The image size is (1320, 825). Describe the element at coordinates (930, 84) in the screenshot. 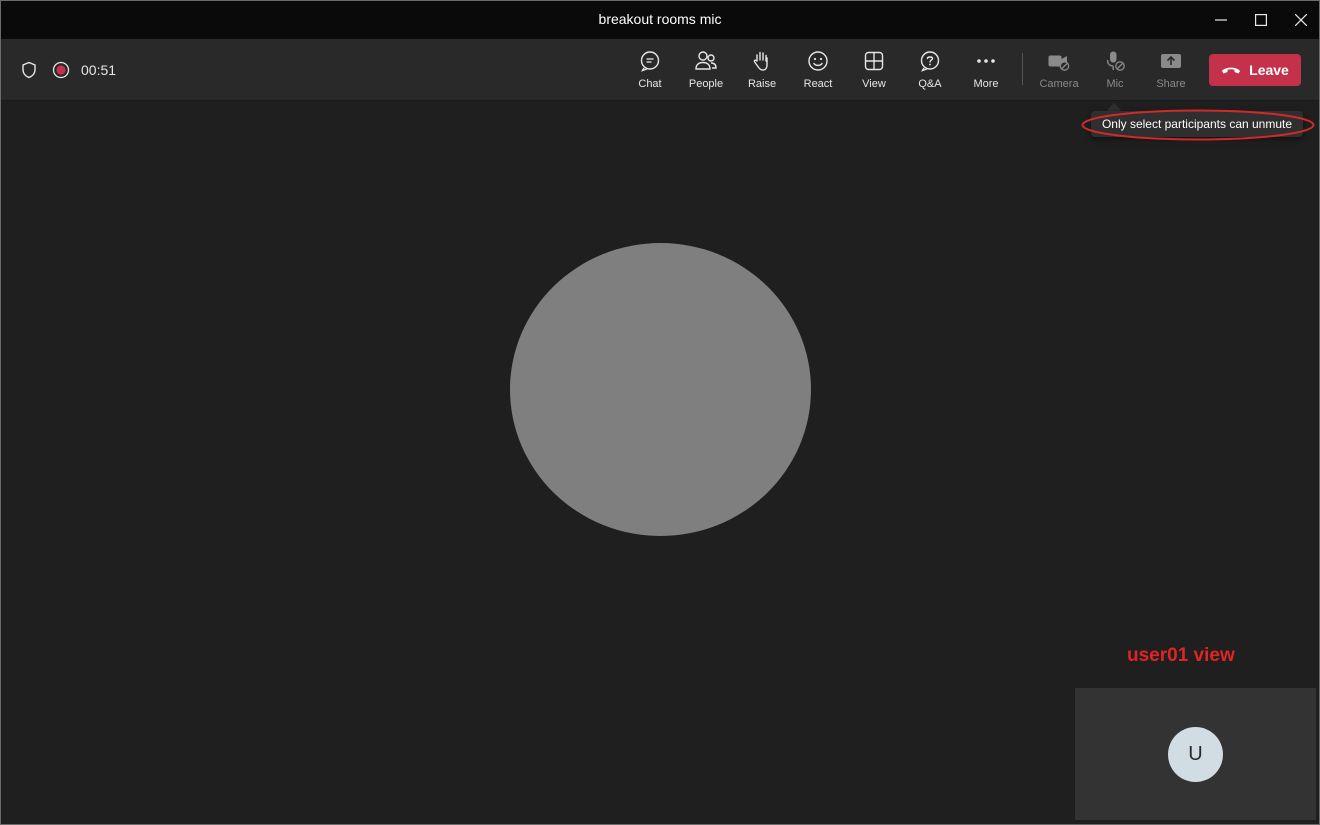

I see `qna-label: Q&A` at that location.